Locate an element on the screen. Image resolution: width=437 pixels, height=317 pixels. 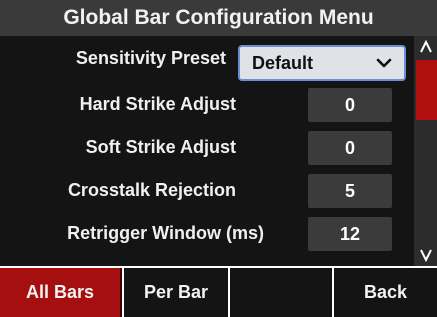
scroll-thumb is located at coordinates (426, 90).